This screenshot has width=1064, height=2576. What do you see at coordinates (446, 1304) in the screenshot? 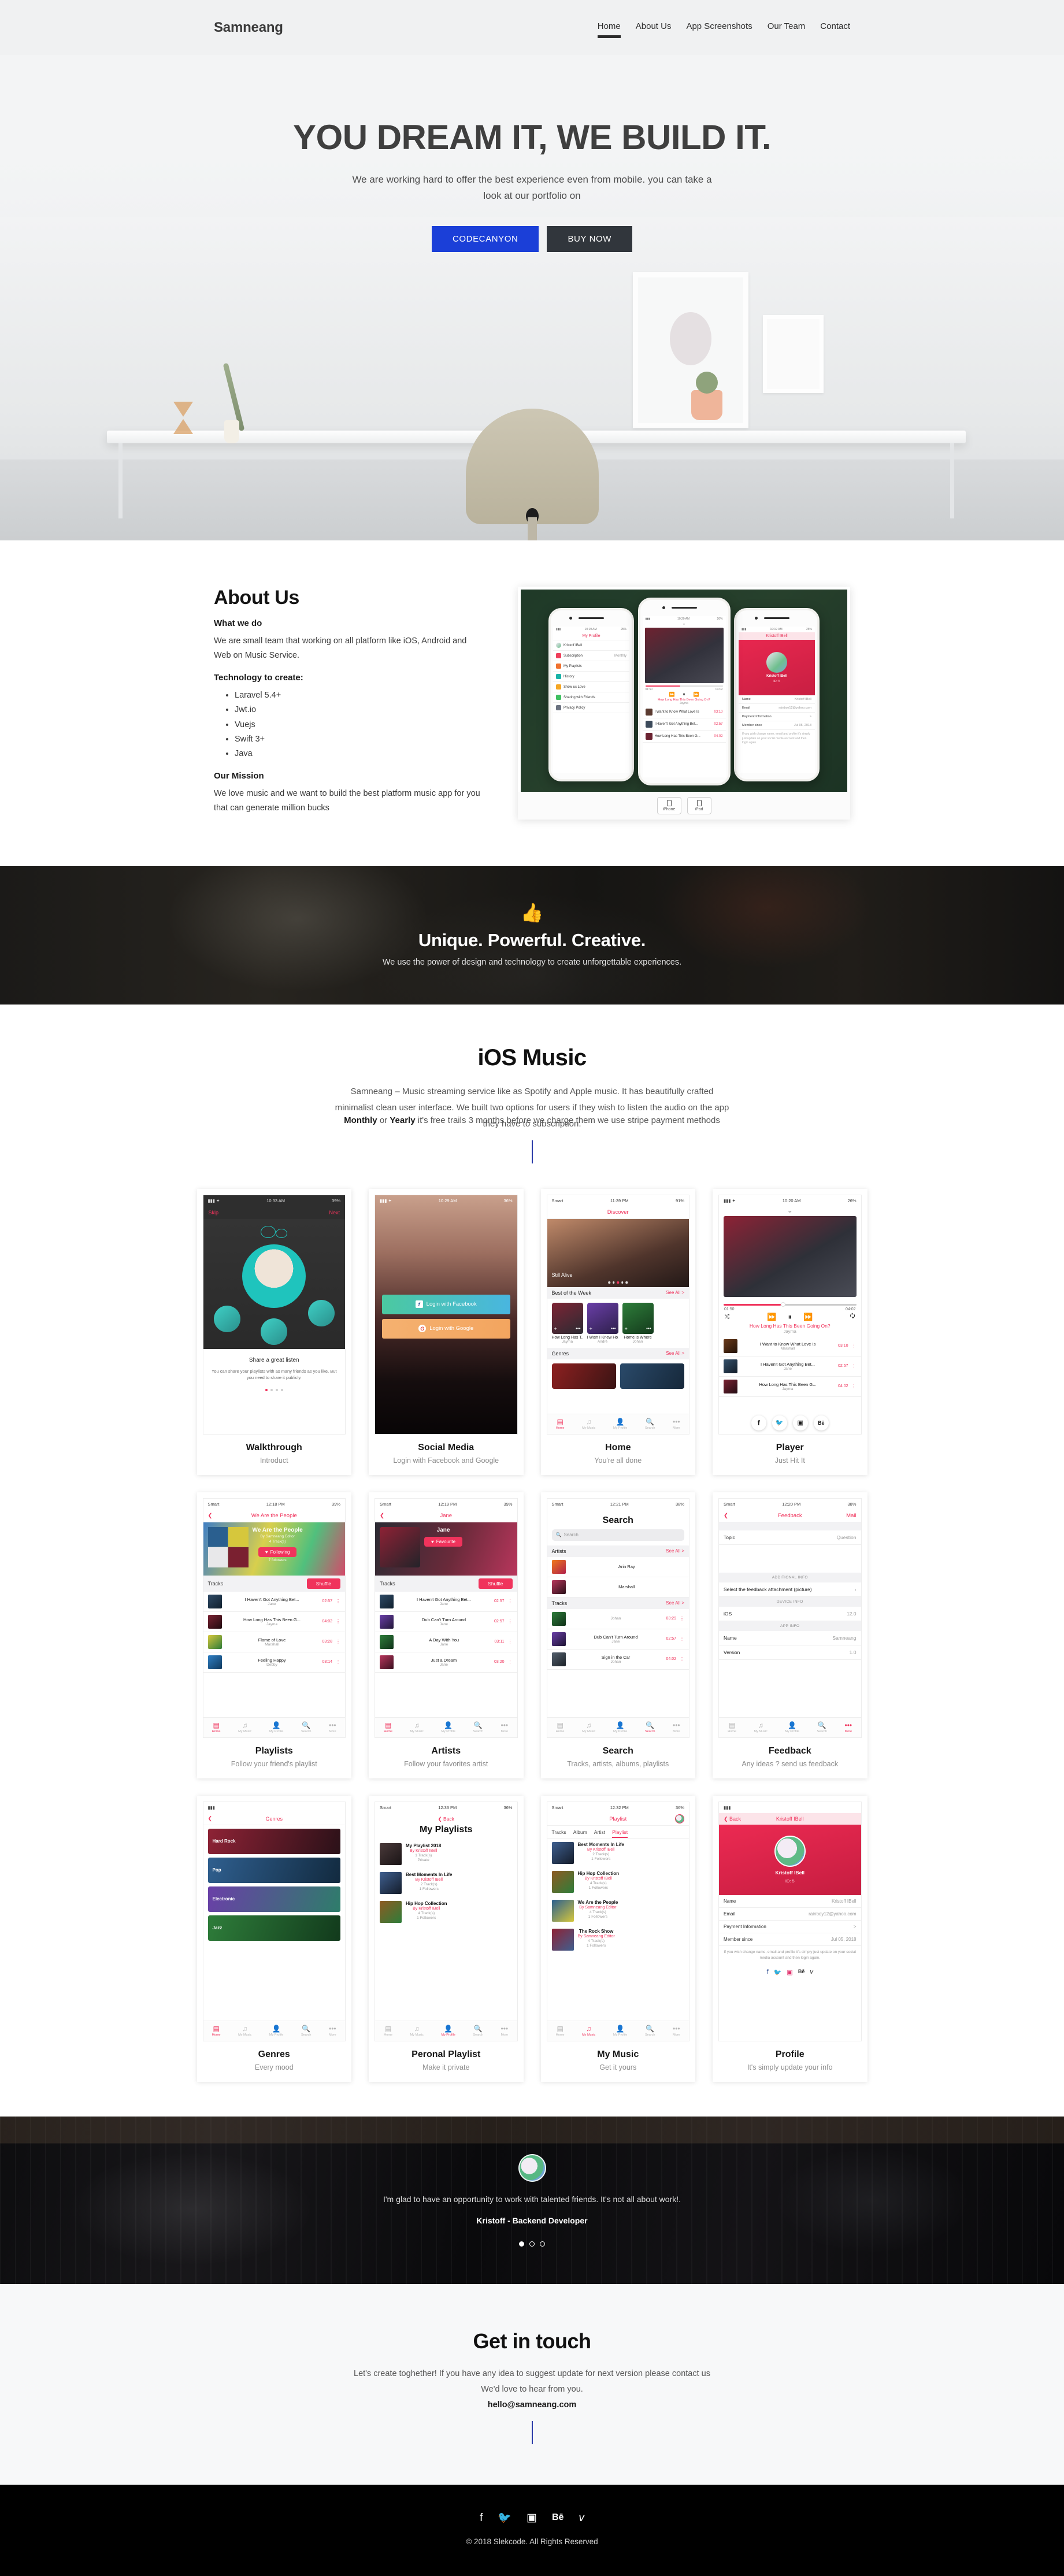
I see `login-facebook-button: f Login with Facebook` at bounding box center [446, 1304].